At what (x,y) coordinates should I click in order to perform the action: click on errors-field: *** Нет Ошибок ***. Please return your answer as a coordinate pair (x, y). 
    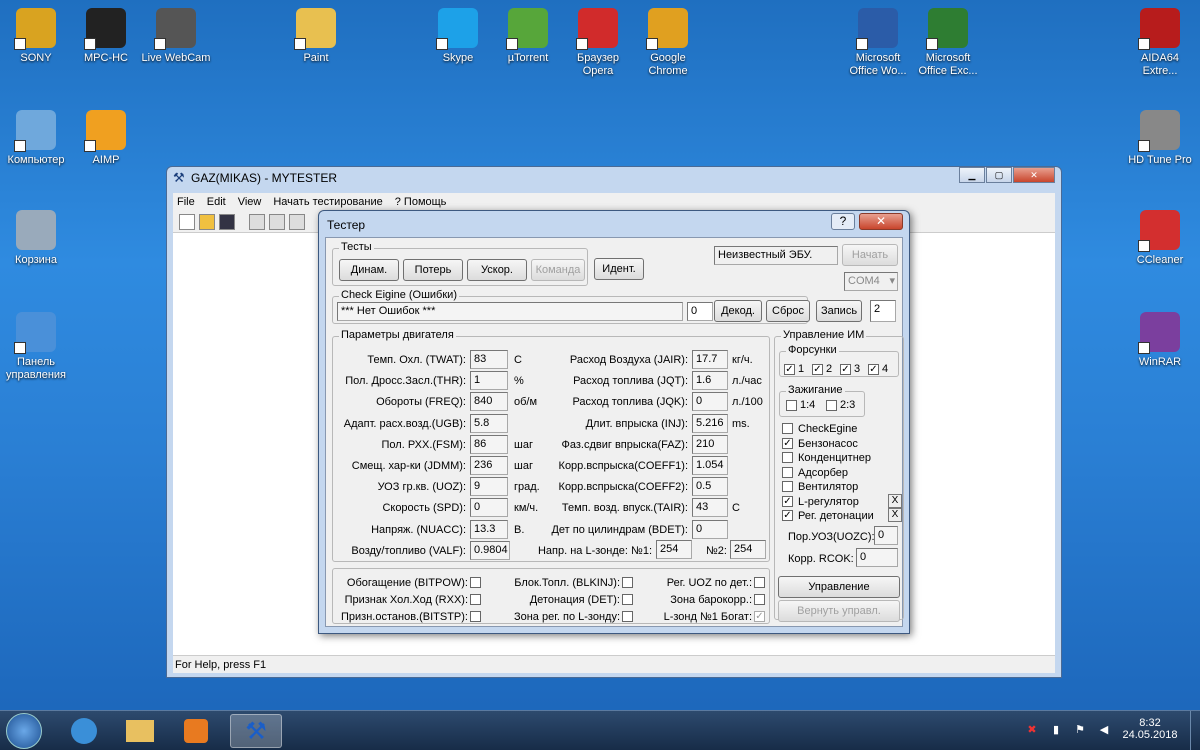
    Looking at the image, I should click on (510, 311).